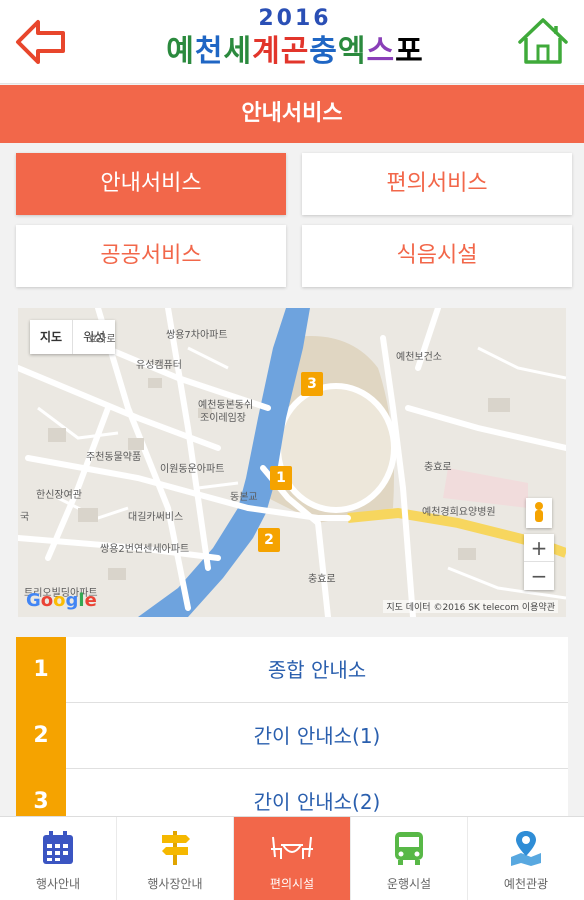  Describe the element at coordinates (102, 339) in the screenshot. I see `map-label: 효자로` at that location.